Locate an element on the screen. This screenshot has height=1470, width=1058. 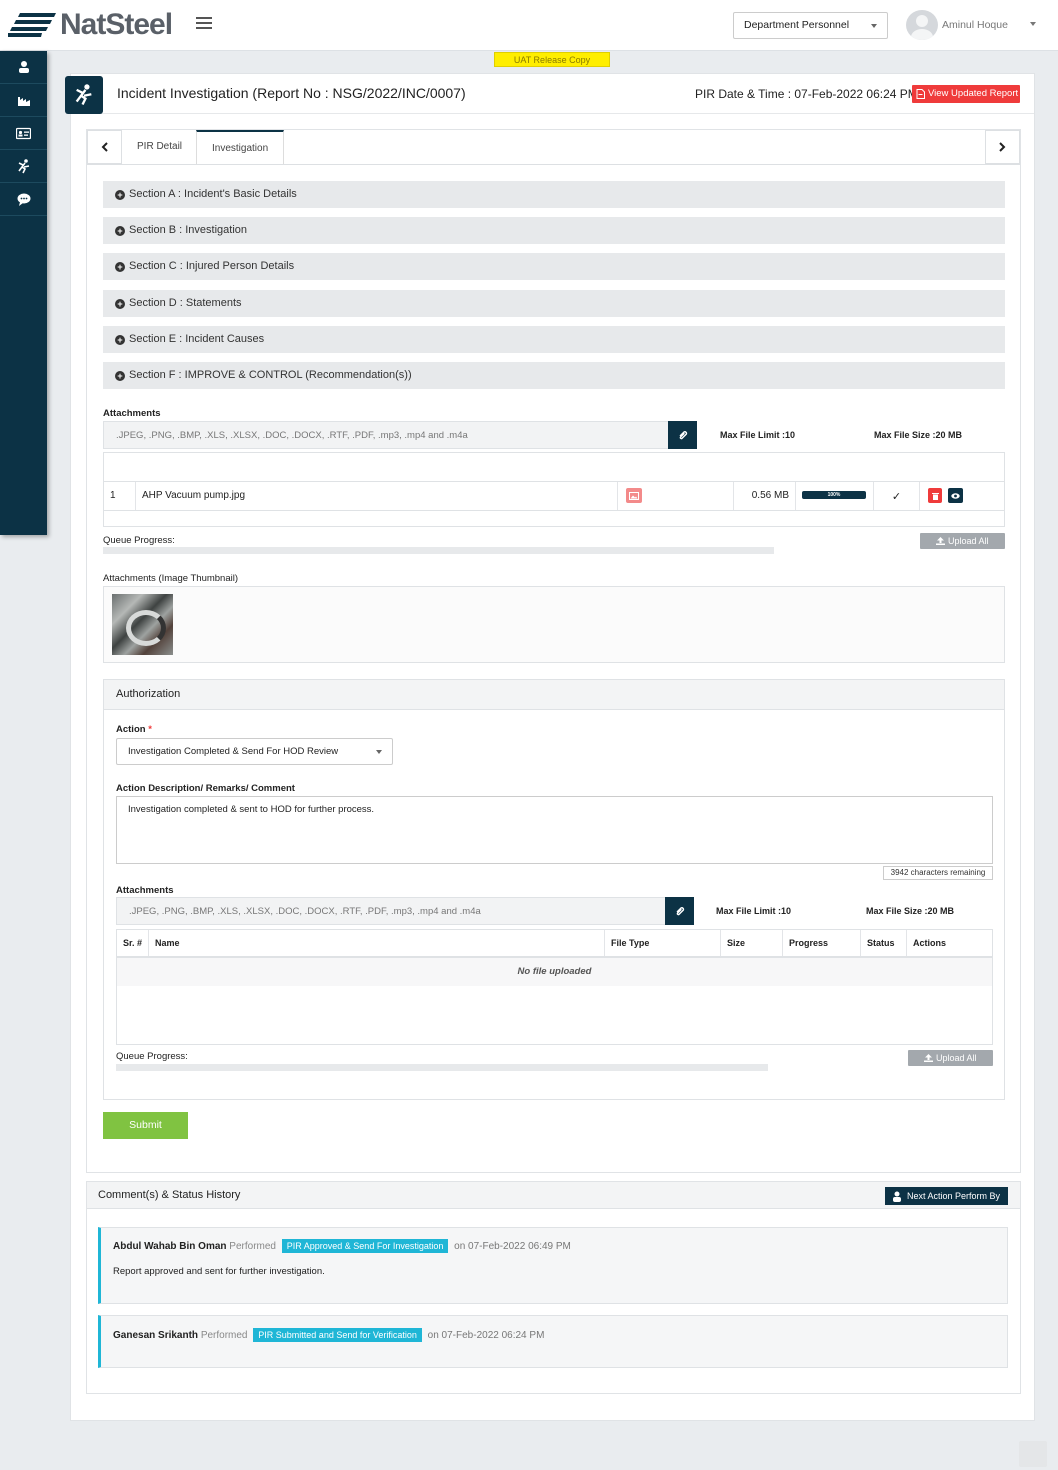
section-e-header: + Section E : Incident Causes is located at coordinates (554, 339).